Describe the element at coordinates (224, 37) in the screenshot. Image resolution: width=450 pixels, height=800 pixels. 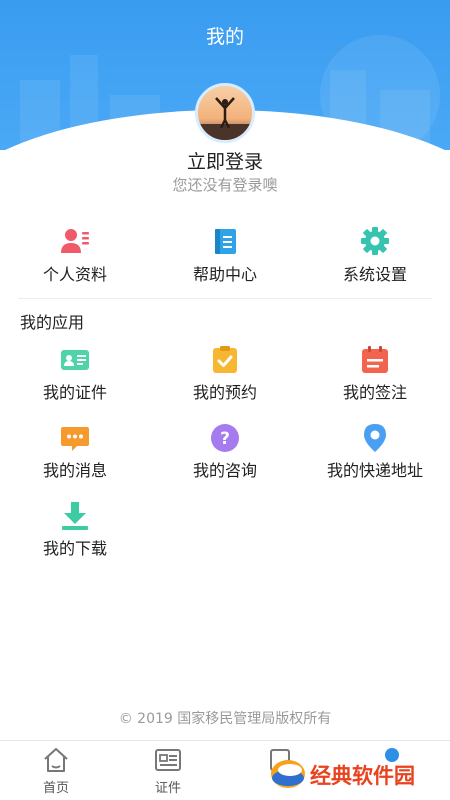
I see `page-title: 我的` at that location.